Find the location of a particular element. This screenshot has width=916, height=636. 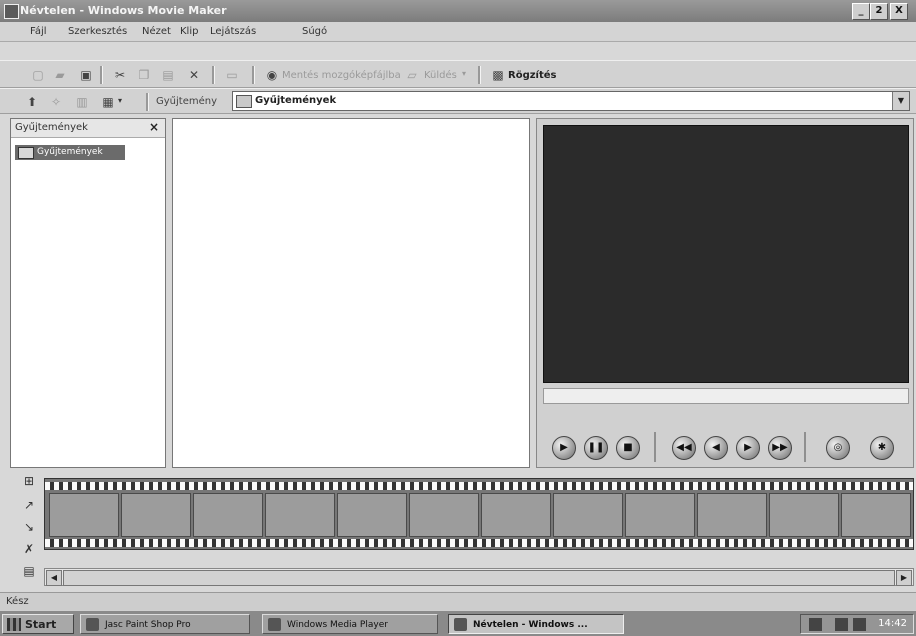

full-screen-icon: ◎ is located at coordinates (838, 448).